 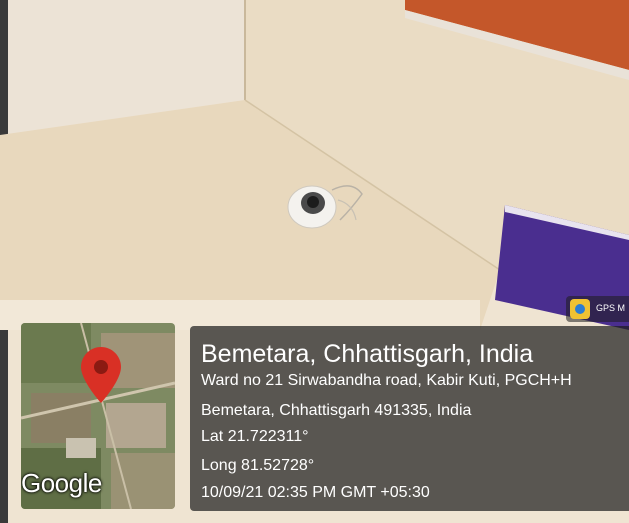 What do you see at coordinates (315, 492) in the screenshot?
I see `timestamp-text: 10/09/21 02:35 PM GMT +05:30` at bounding box center [315, 492].